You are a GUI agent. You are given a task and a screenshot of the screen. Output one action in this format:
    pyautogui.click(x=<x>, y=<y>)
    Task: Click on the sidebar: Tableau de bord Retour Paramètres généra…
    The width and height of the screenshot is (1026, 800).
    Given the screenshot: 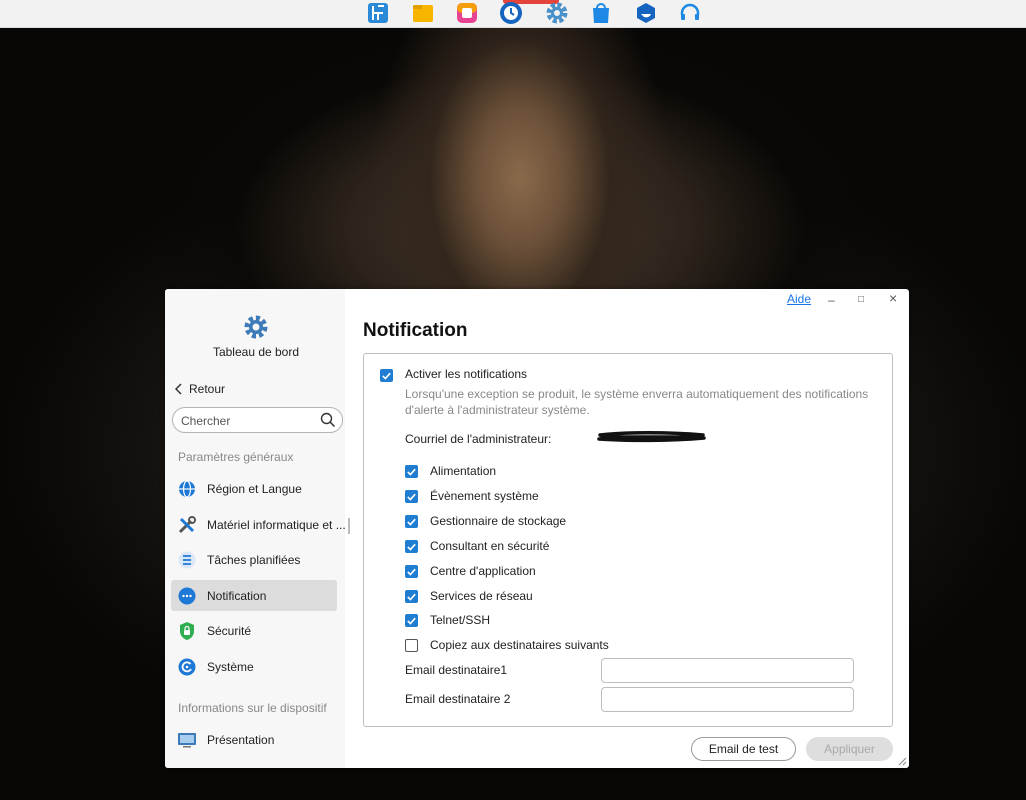 What is the action you would take?
    pyautogui.click(x=255, y=528)
    